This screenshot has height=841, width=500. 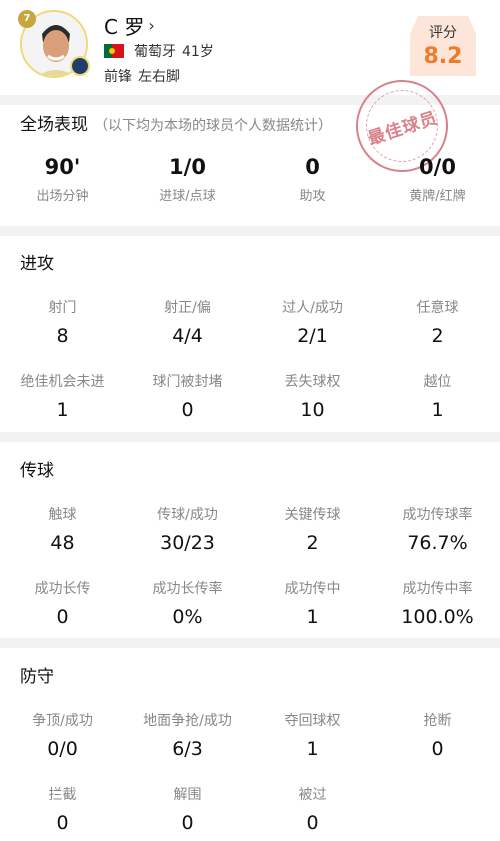 What do you see at coordinates (37, 677) in the screenshot?
I see `defense-title: 防守` at bounding box center [37, 677].